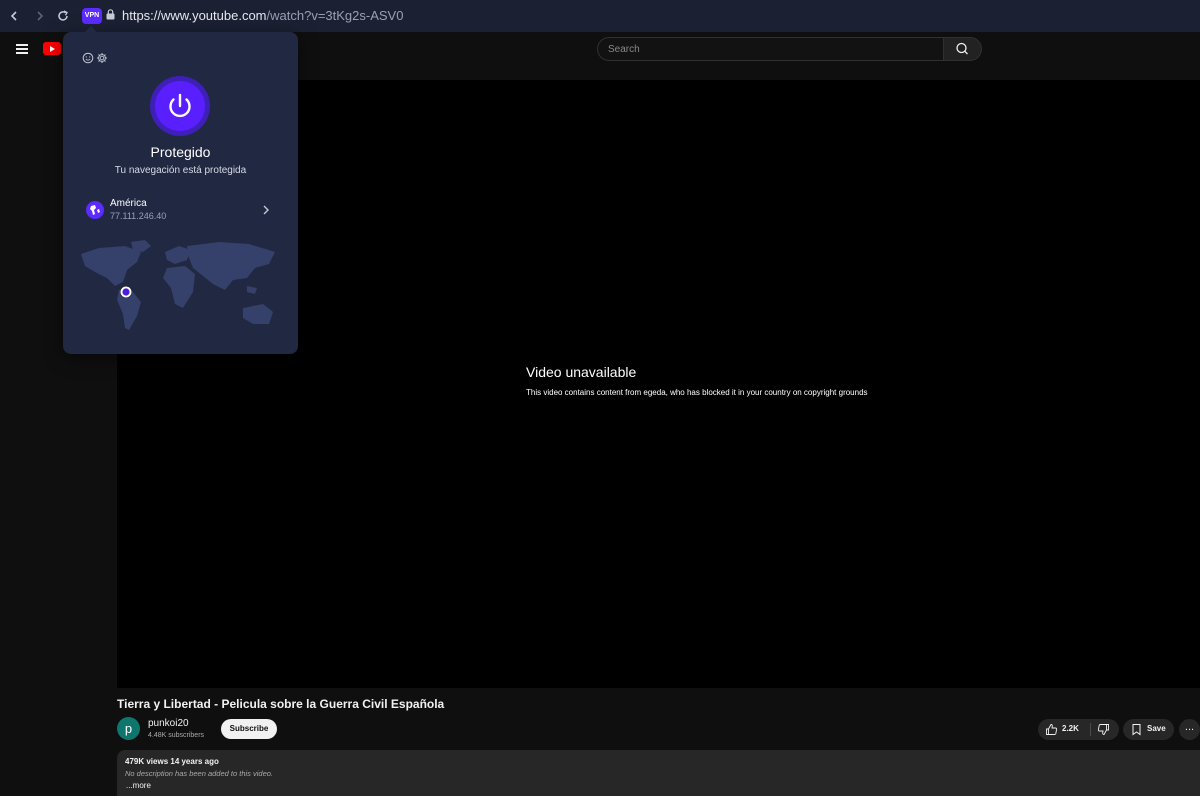  Describe the element at coordinates (138, 785) in the screenshot. I see `show-more-link: ...more` at that location.